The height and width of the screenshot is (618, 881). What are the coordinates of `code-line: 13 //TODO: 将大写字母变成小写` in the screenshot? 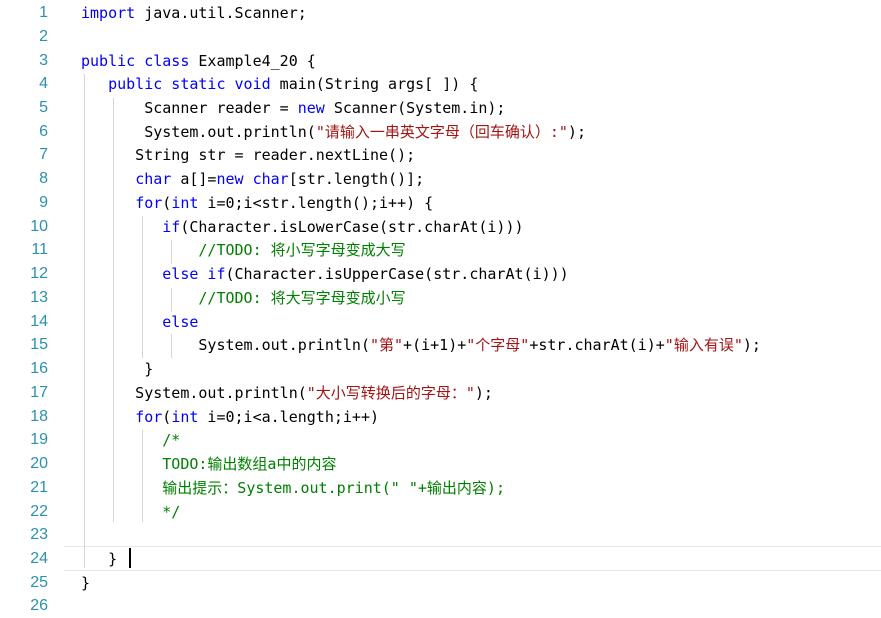 It's located at (440, 298).